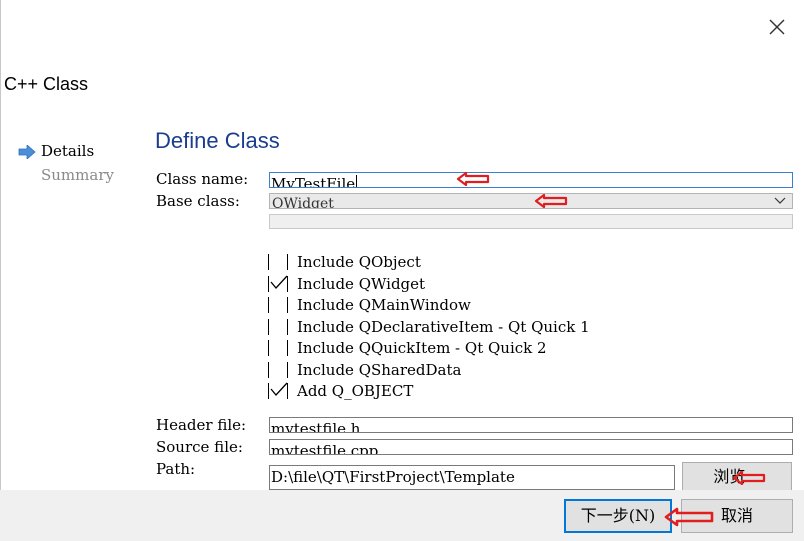 This screenshot has width=804, height=541. Describe the element at coordinates (303, 202) in the screenshot. I see `base-class-value: QWidget` at that location.